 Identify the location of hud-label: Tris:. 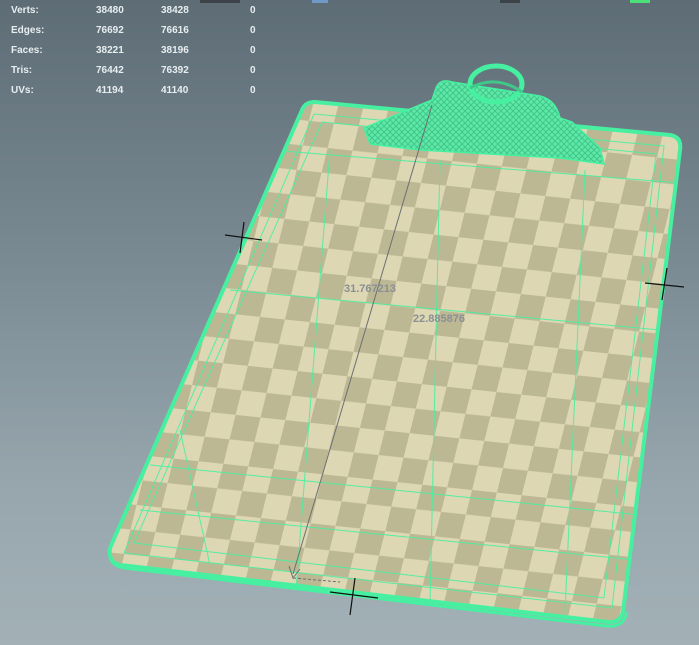
(22, 70).